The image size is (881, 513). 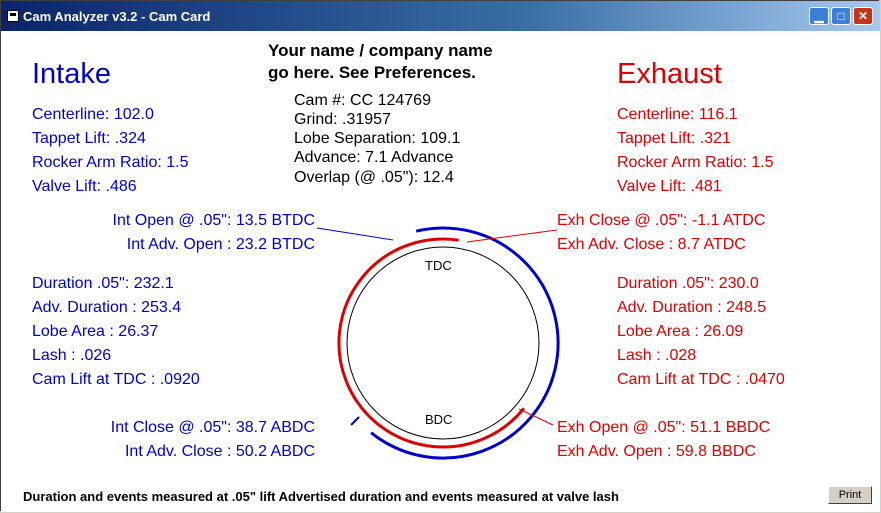 What do you see at coordinates (95, 331) in the screenshot?
I see `intake-lobe-area: Lobe Area : 26.37` at bounding box center [95, 331].